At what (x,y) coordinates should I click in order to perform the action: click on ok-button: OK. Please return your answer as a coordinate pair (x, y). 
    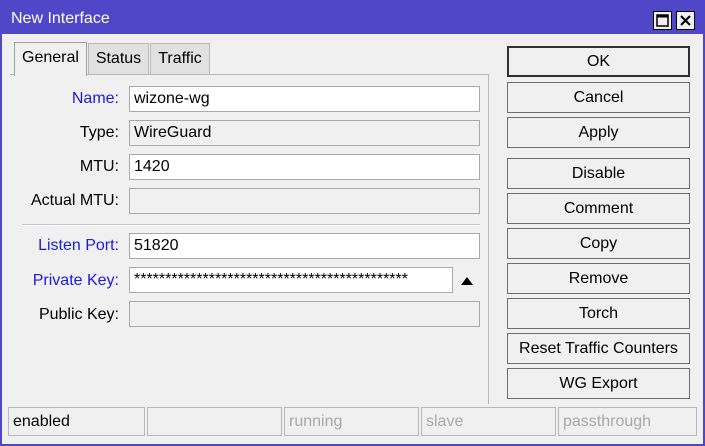
    Looking at the image, I should click on (598, 61).